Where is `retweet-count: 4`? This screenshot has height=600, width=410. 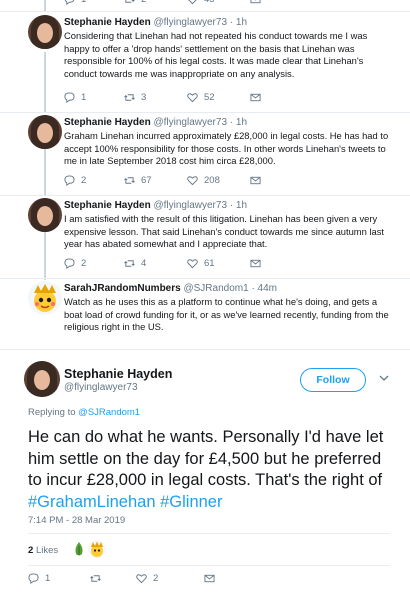
retweet-count: 4 is located at coordinates (144, 263).